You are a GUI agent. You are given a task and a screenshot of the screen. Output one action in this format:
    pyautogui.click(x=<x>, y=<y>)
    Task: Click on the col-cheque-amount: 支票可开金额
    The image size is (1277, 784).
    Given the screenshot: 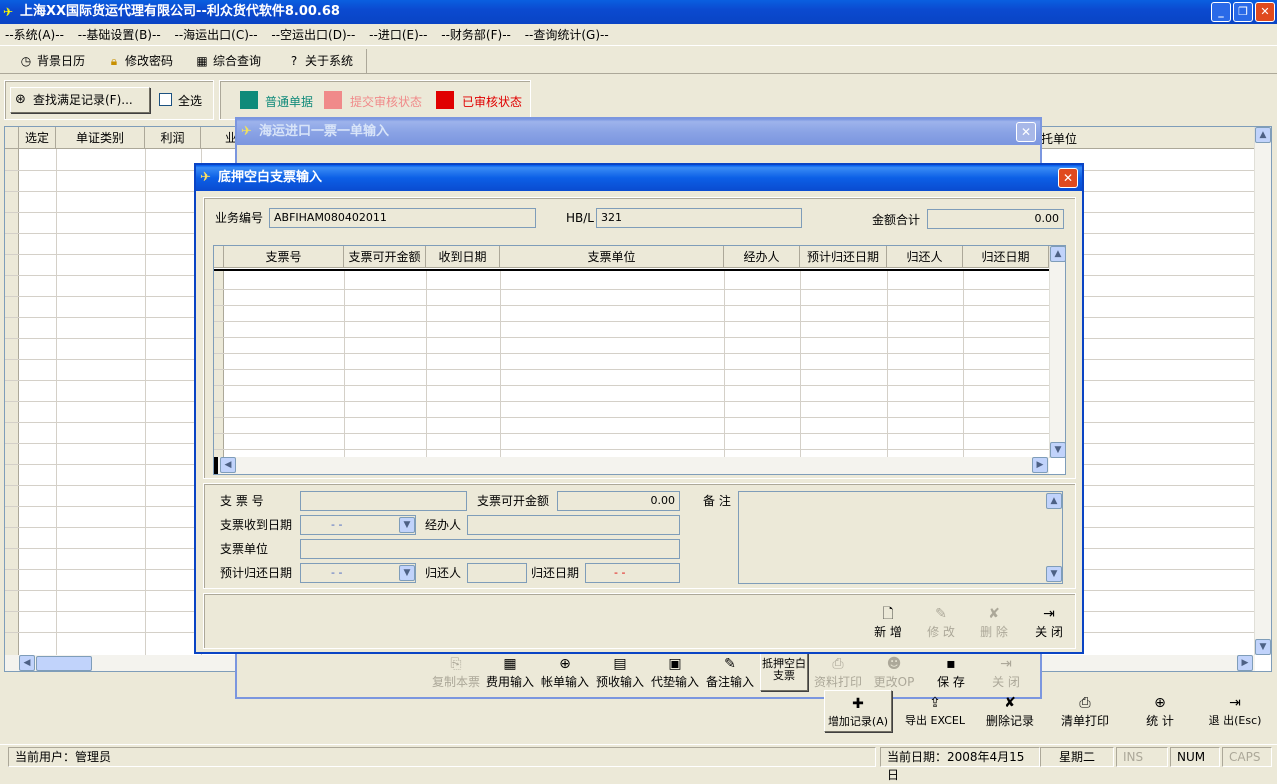 What is the action you would take?
    pyautogui.click(x=385, y=257)
    